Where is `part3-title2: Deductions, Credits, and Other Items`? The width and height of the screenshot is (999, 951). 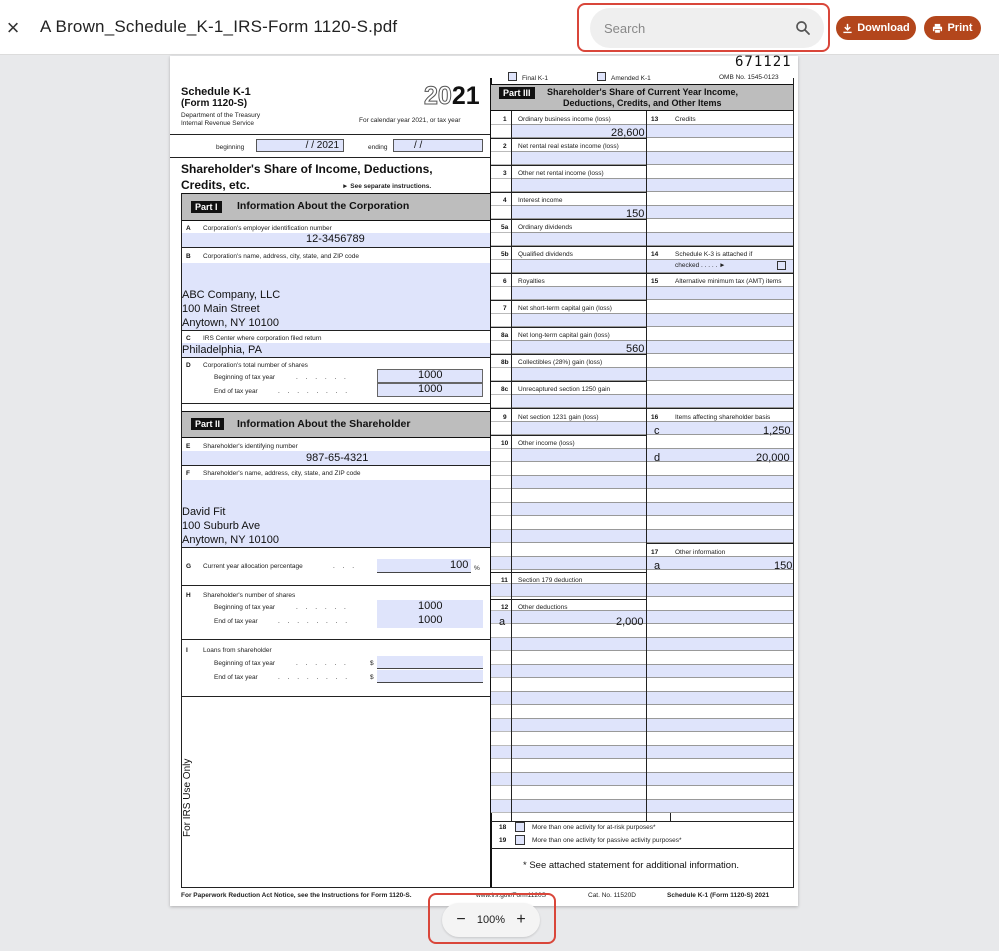 part3-title2: Deductions, Credits, and Other Items is located at coordinates (642, 103).